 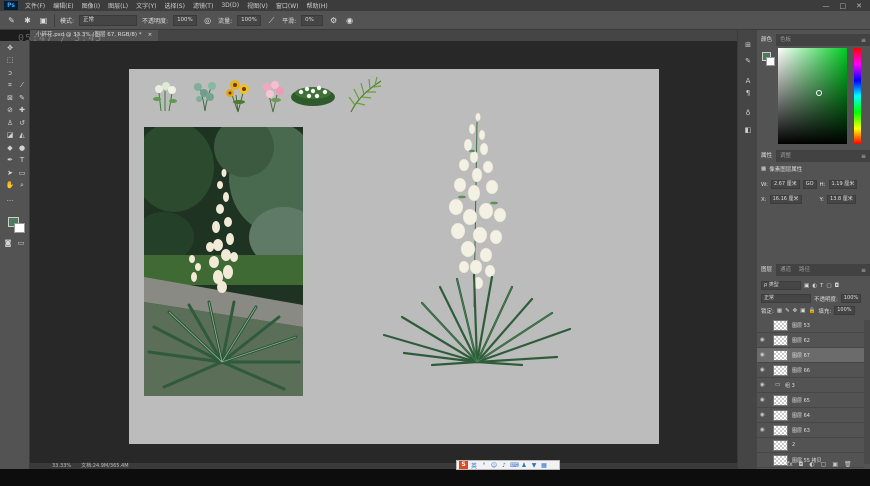 What do you see at coordinates (851, 298) in the screenshot?
I see `layer-opacity-field: 100%` at bounding box center [851, 298].